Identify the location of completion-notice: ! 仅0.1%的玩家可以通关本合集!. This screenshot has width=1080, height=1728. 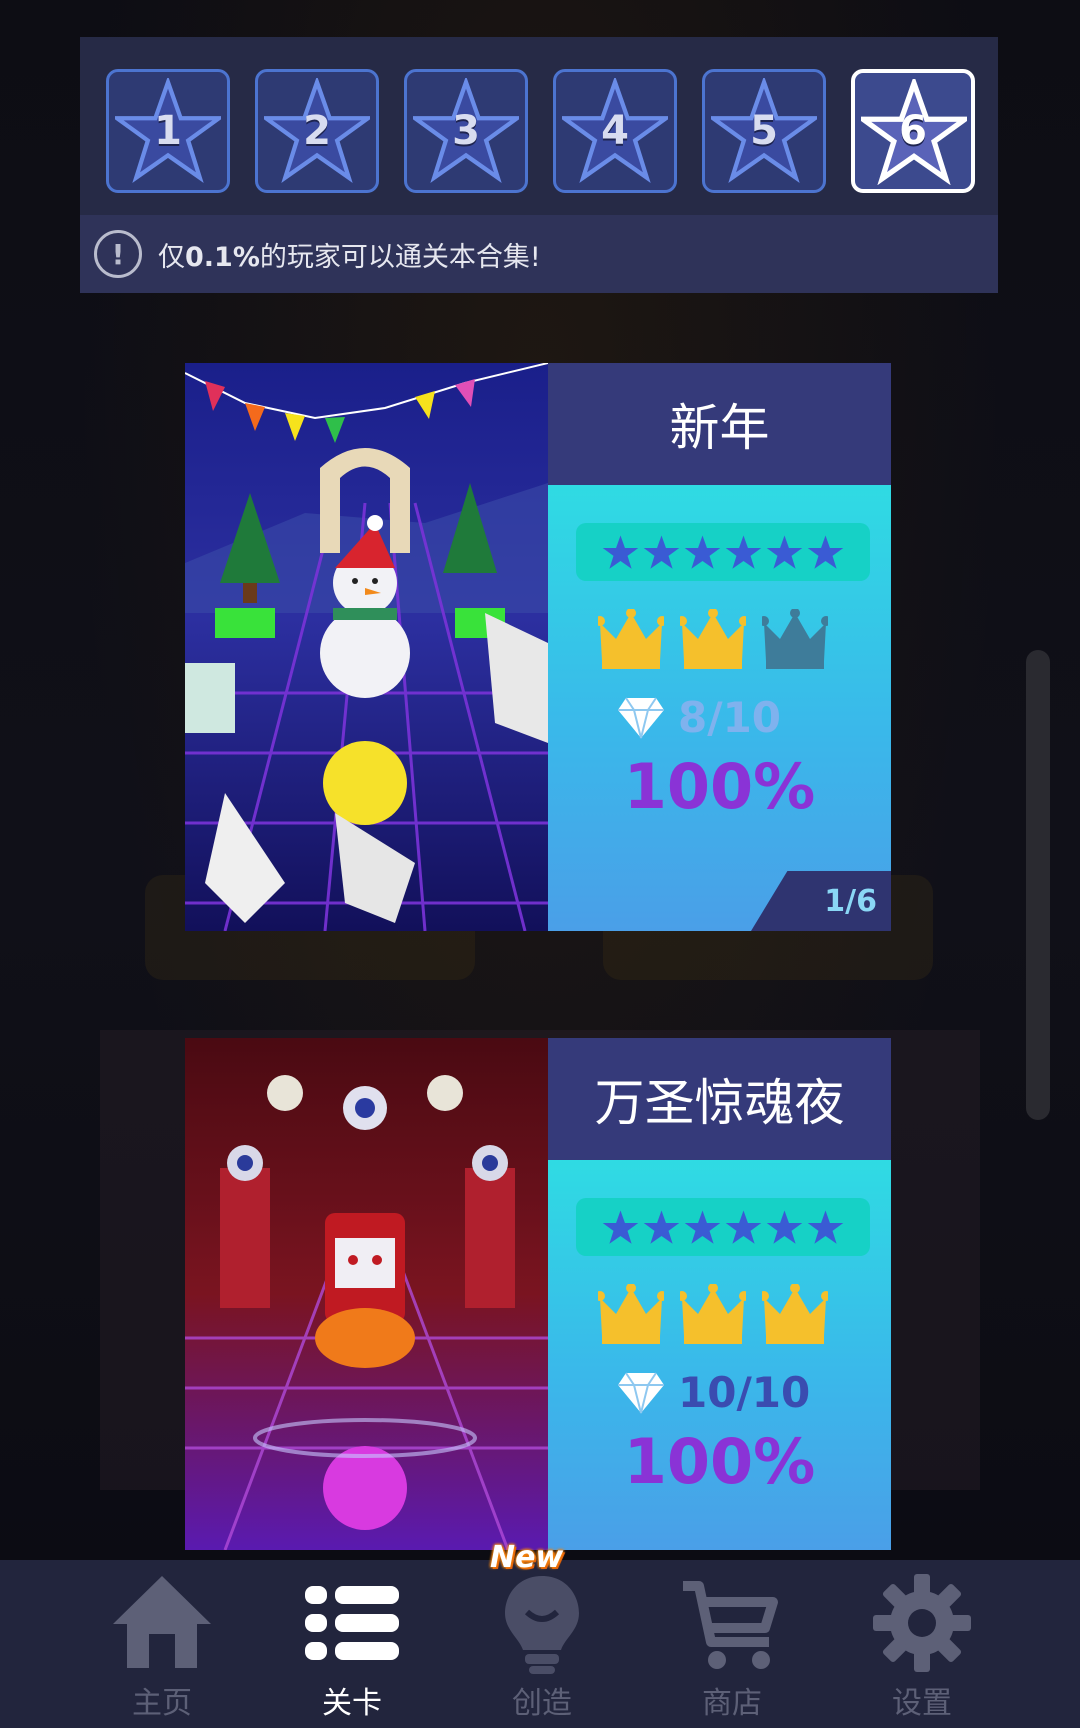
(539, 254).